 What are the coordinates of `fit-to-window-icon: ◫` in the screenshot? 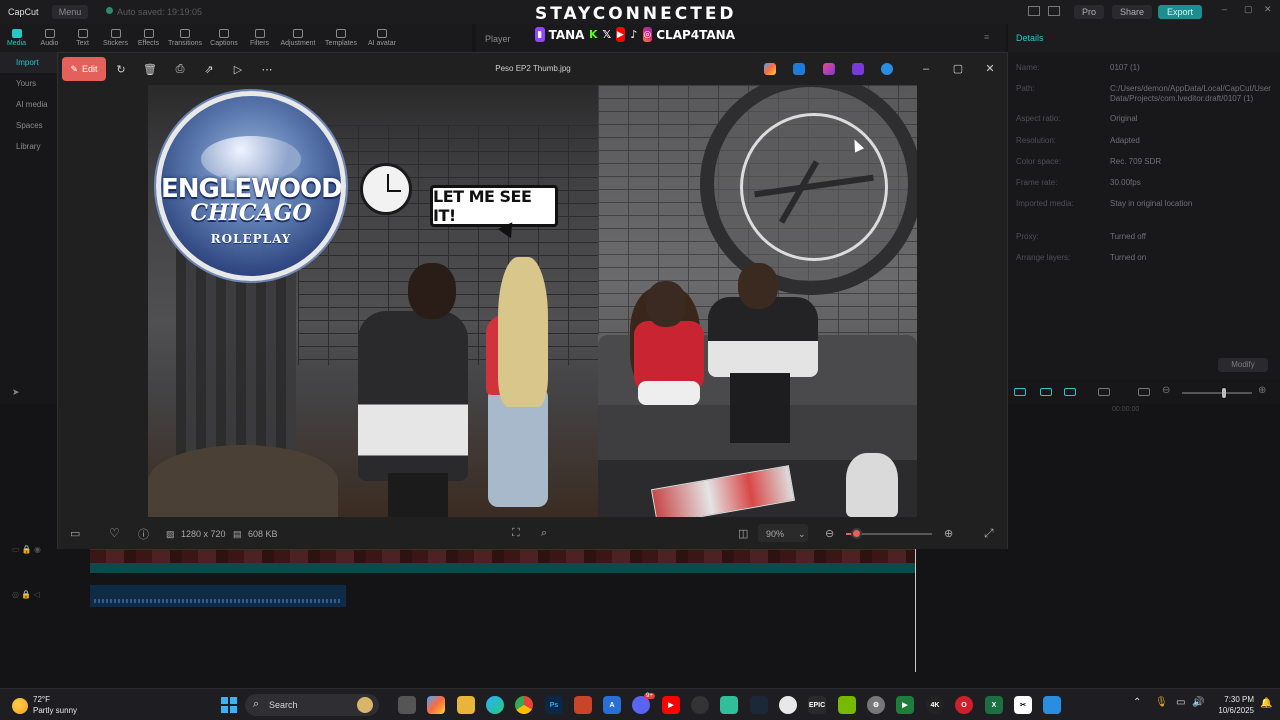 It's located at (743, 533).